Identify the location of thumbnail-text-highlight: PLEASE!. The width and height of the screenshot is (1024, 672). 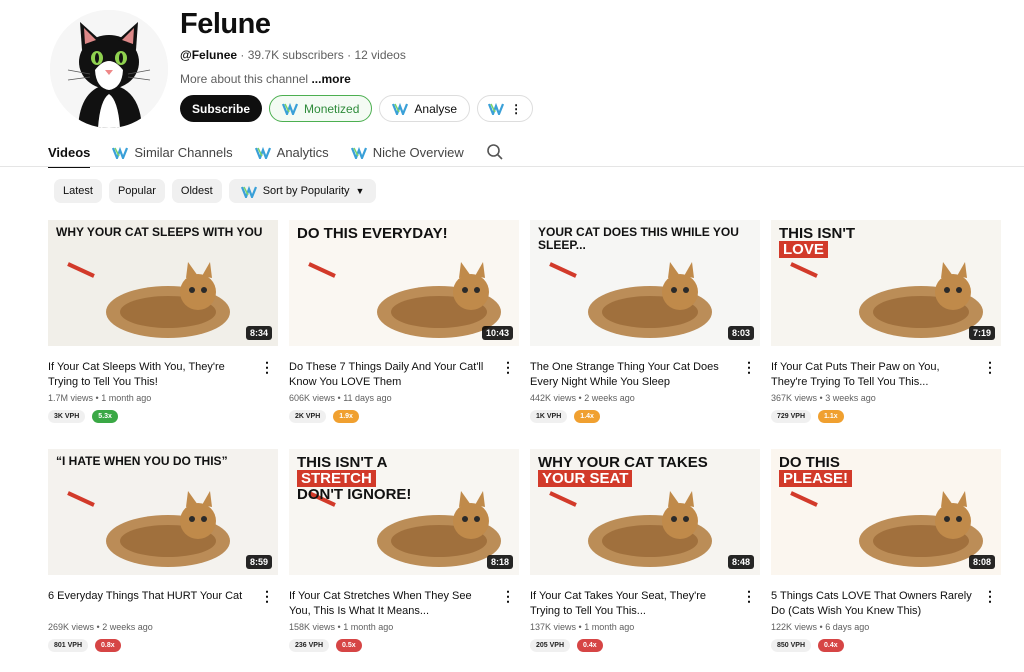
(816, 478).